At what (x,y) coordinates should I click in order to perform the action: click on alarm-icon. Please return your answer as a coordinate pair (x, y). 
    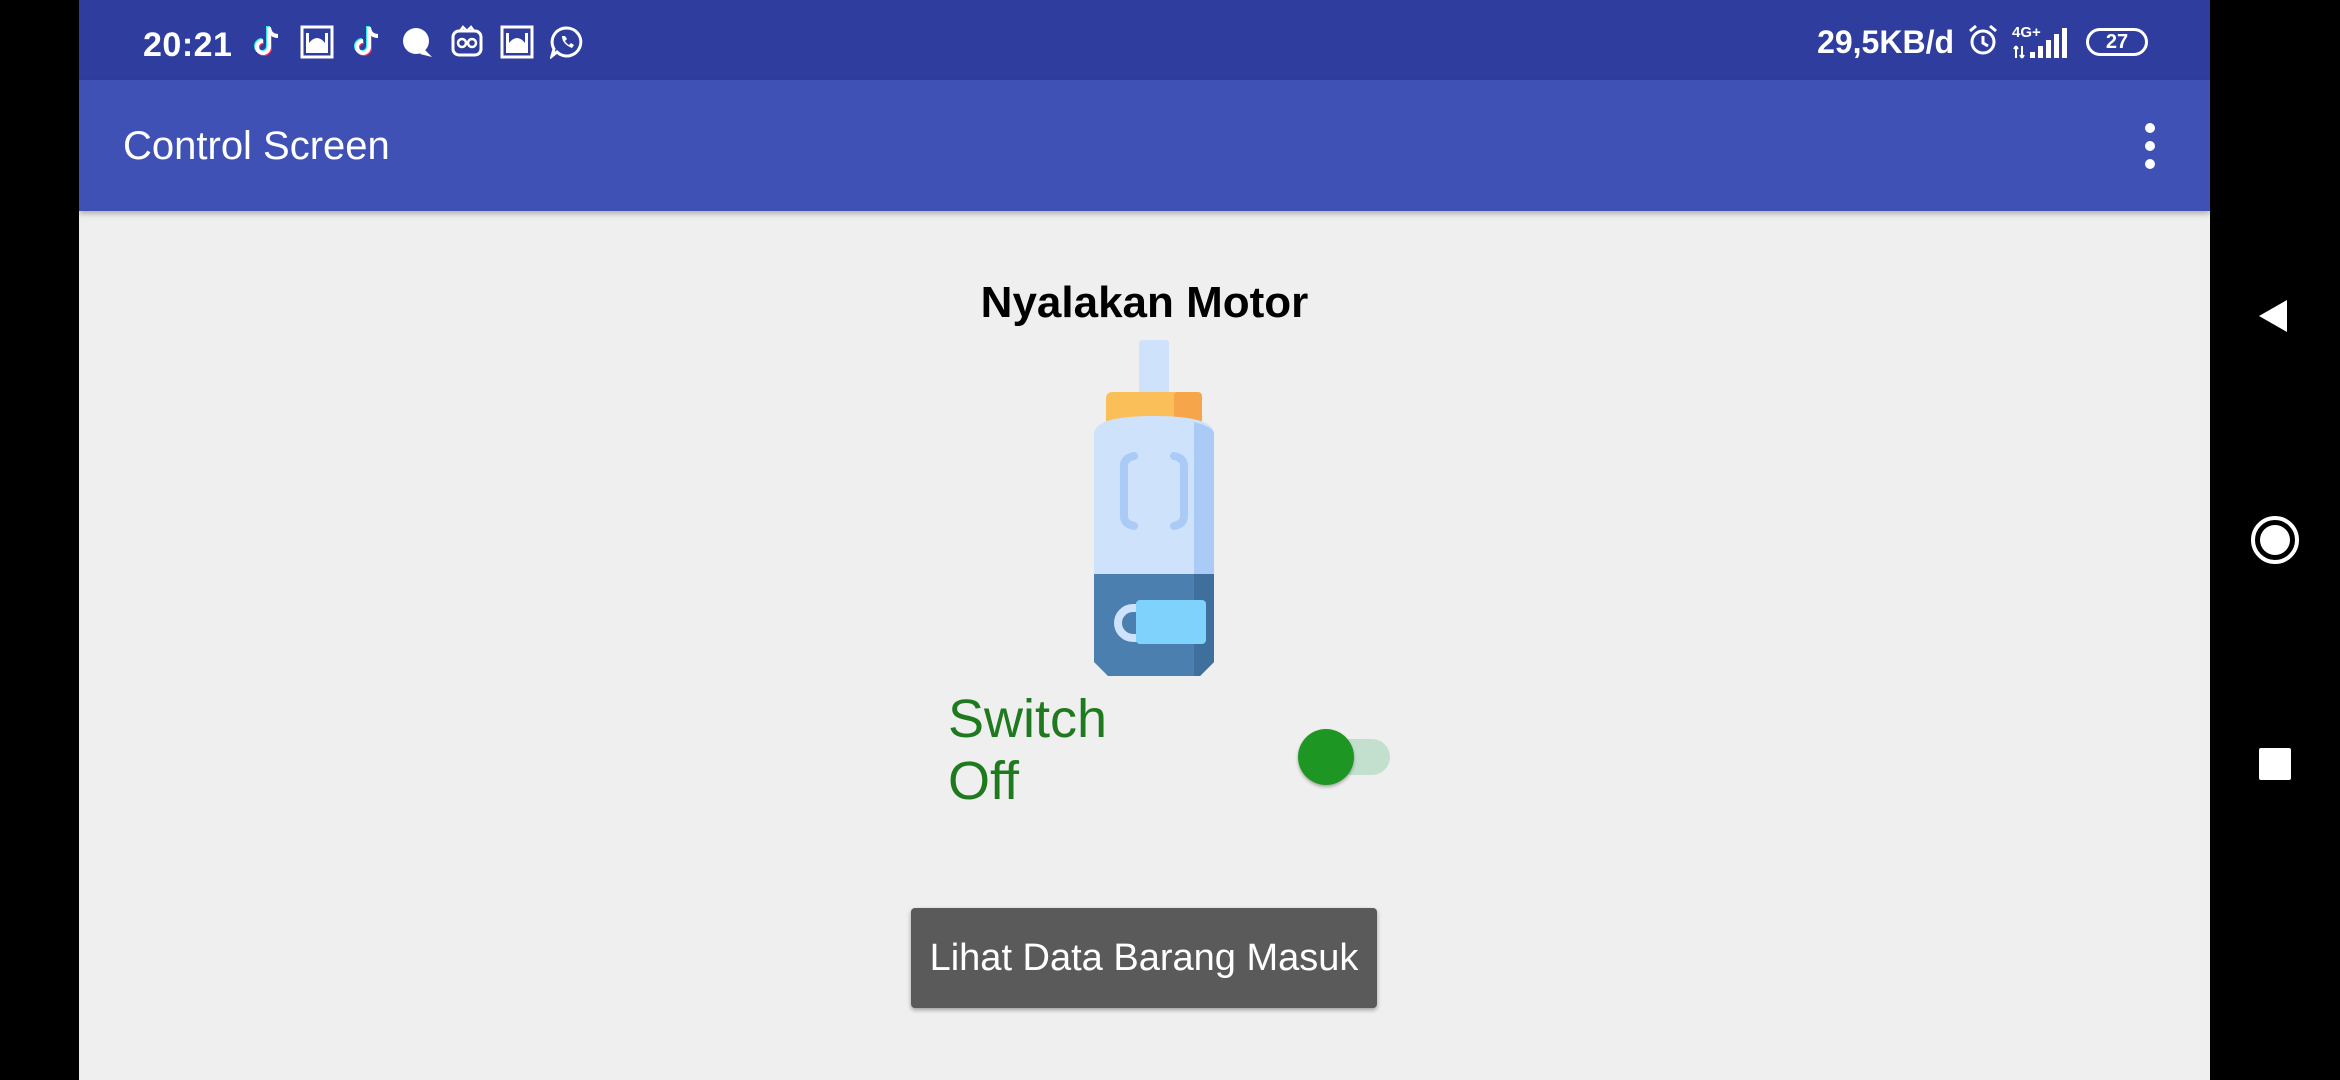
    Looking at the image, I should click on (1983, 42).